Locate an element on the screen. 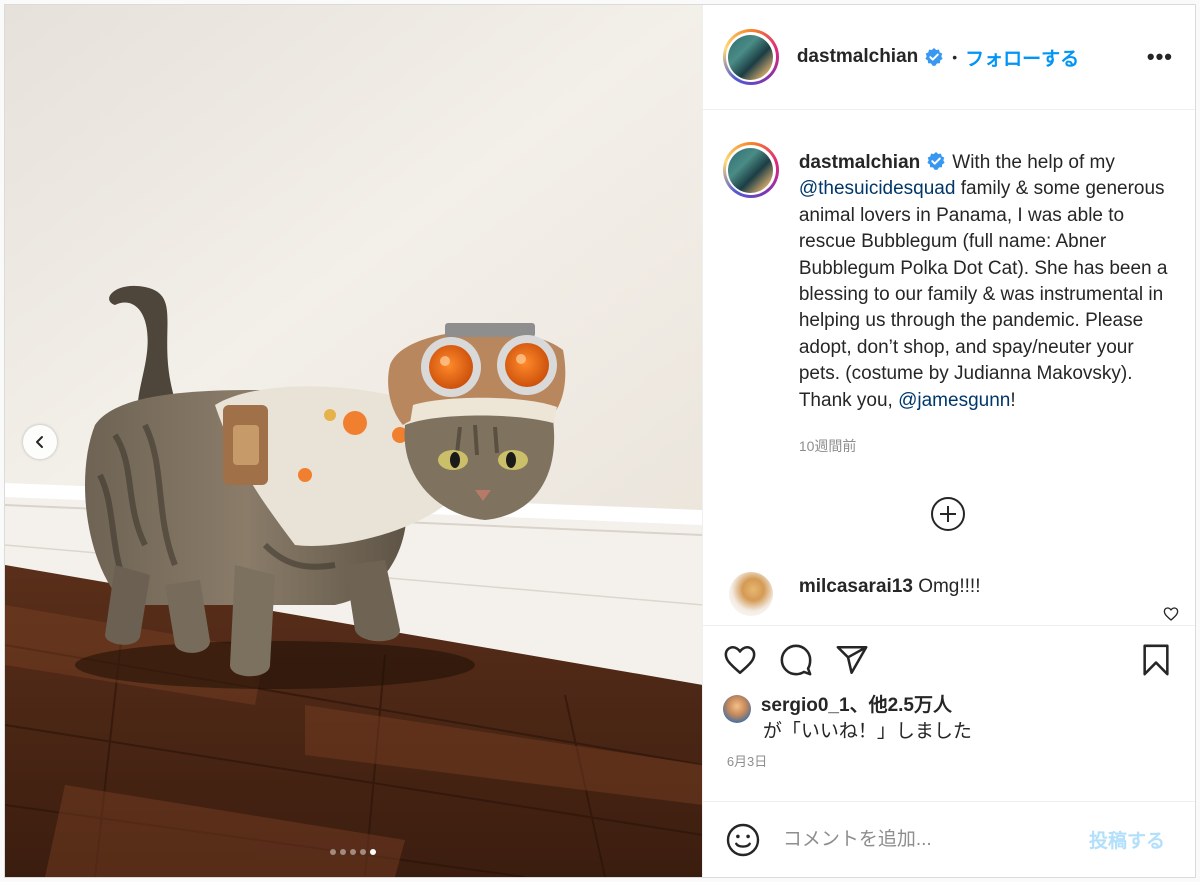 This screenshot has width=1200, height=882. save-button is located at coordinates (1156, 660).